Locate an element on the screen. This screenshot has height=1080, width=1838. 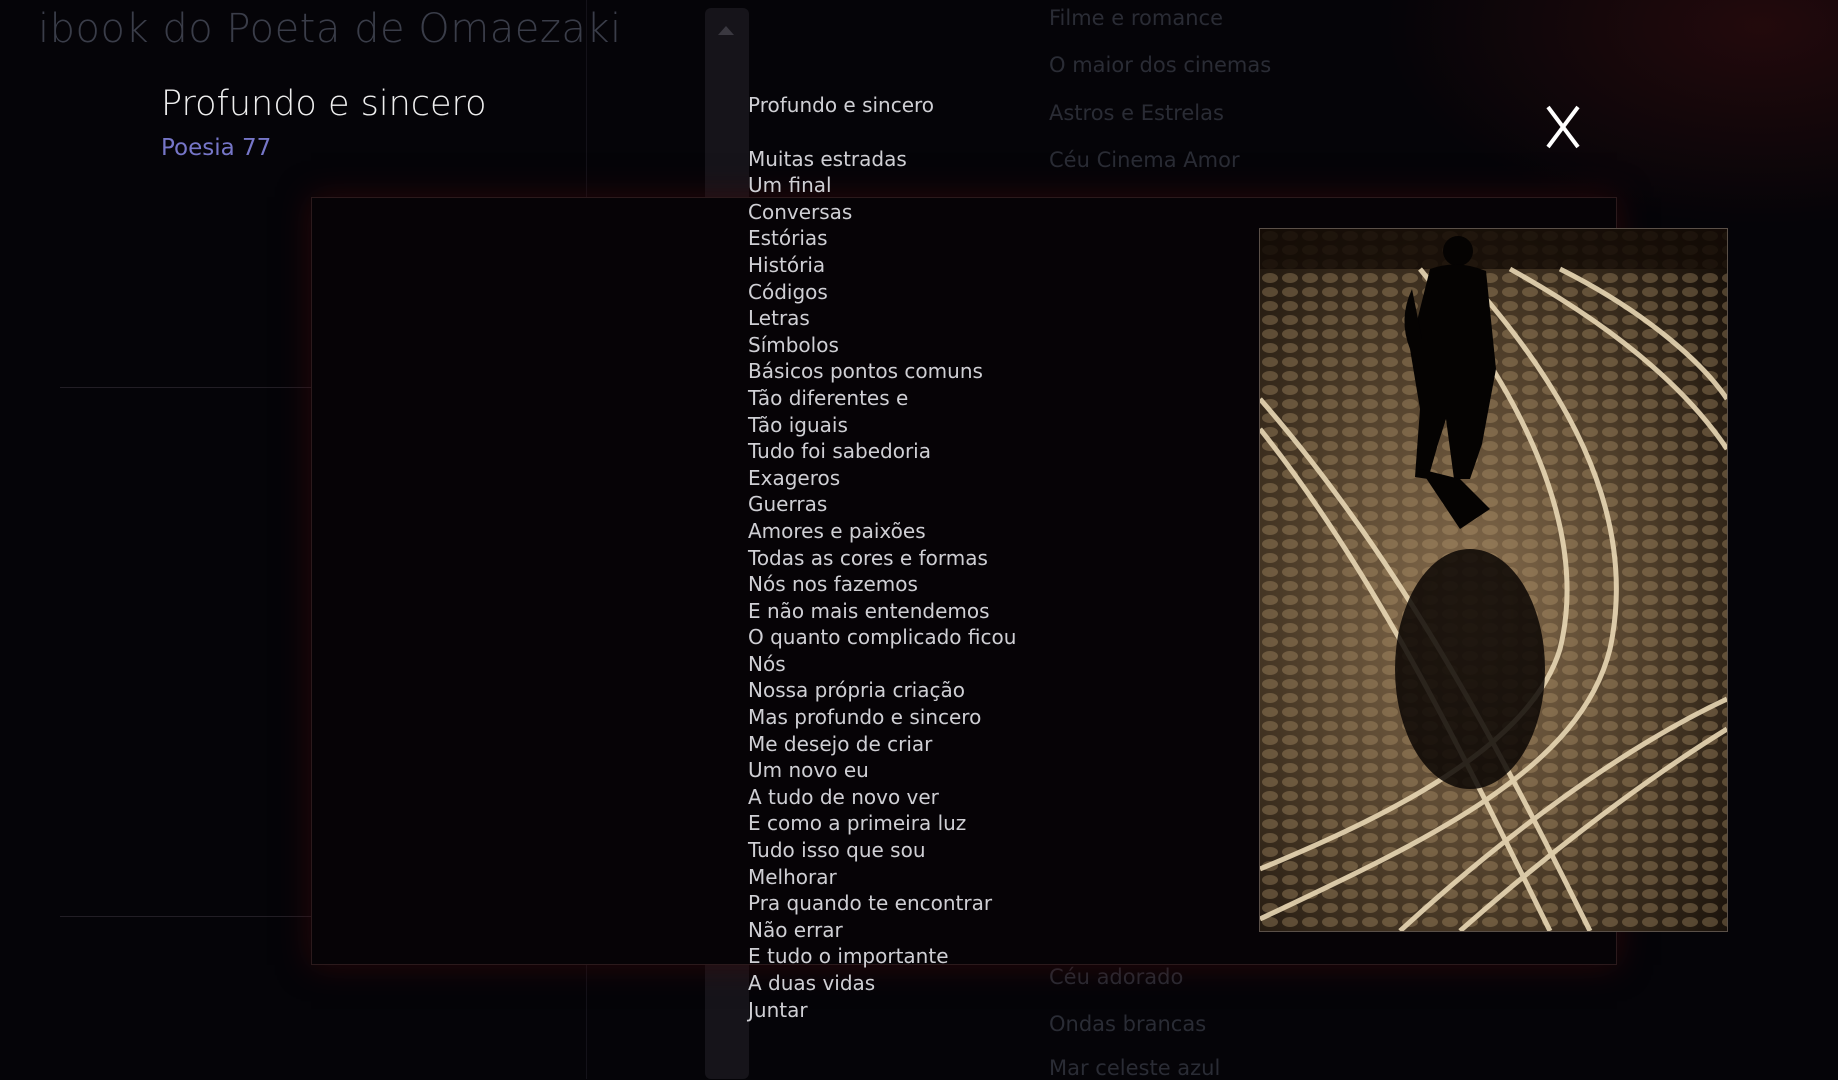
poem-line: Guerras is located at coordinates (788, 504).